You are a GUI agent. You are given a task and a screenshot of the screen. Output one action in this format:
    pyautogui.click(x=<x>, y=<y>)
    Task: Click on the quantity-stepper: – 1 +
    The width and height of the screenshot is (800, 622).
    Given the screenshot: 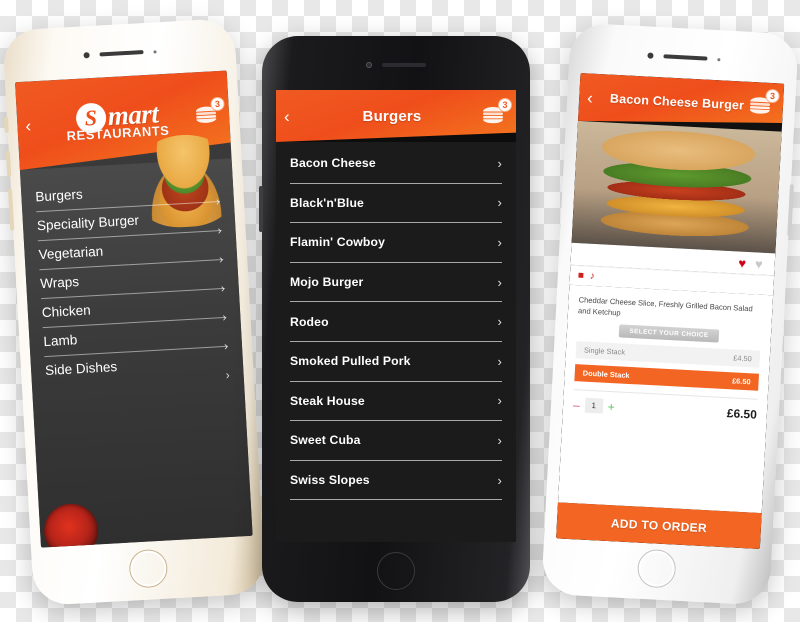 What is the action you would take?
    pyautogui.click(x=594, y=405)
    